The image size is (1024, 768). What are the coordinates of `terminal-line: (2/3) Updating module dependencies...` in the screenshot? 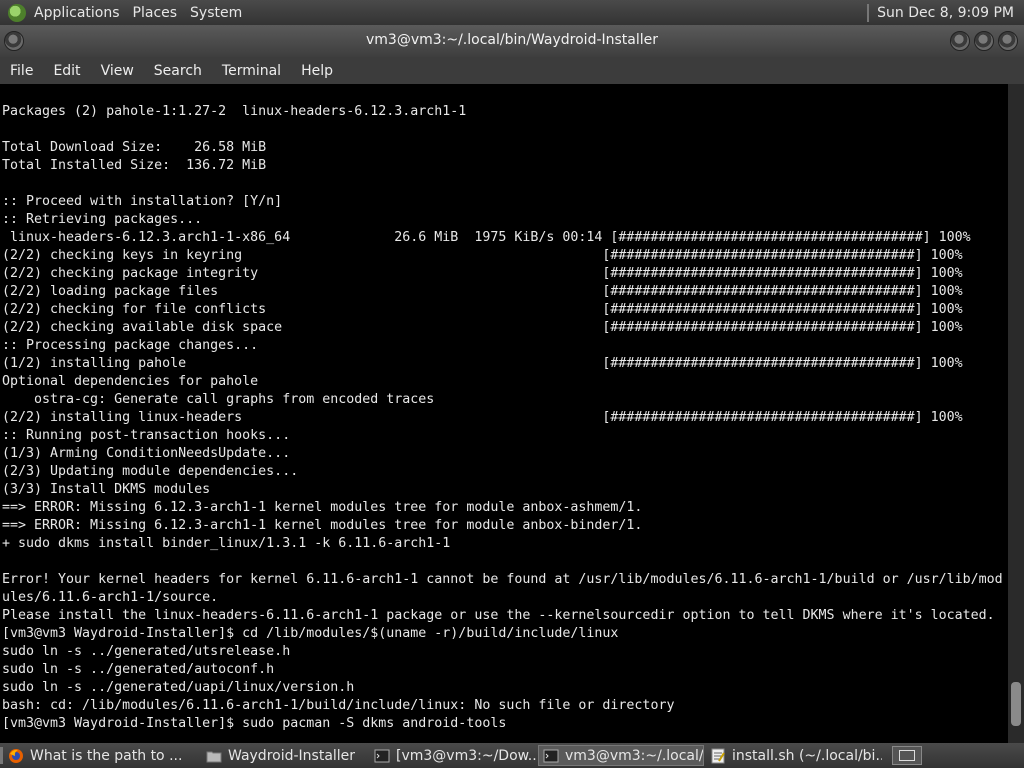 It's located at (150, 471).